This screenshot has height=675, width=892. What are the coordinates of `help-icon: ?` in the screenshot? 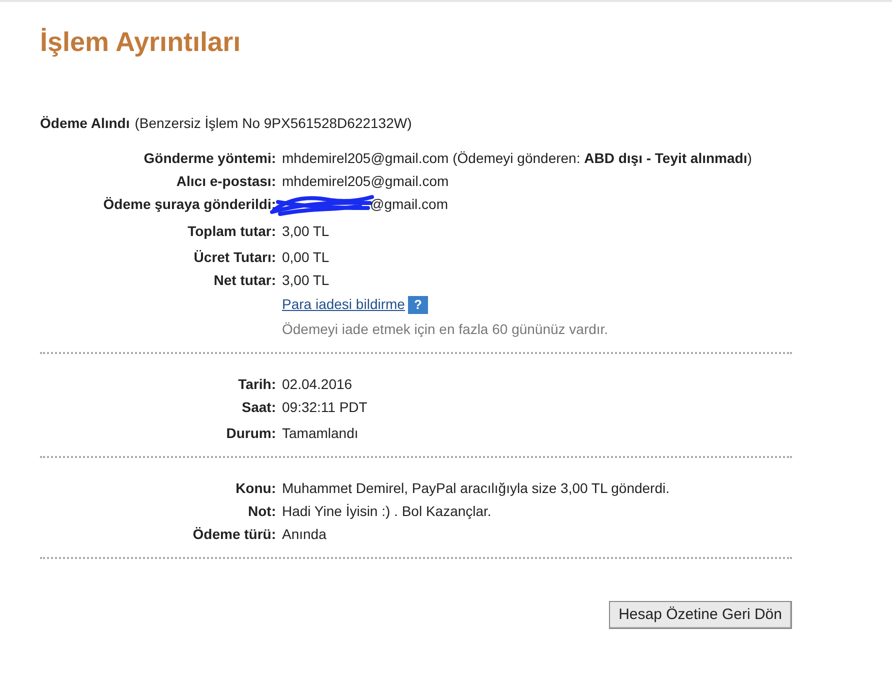 It's located at (418, 305).